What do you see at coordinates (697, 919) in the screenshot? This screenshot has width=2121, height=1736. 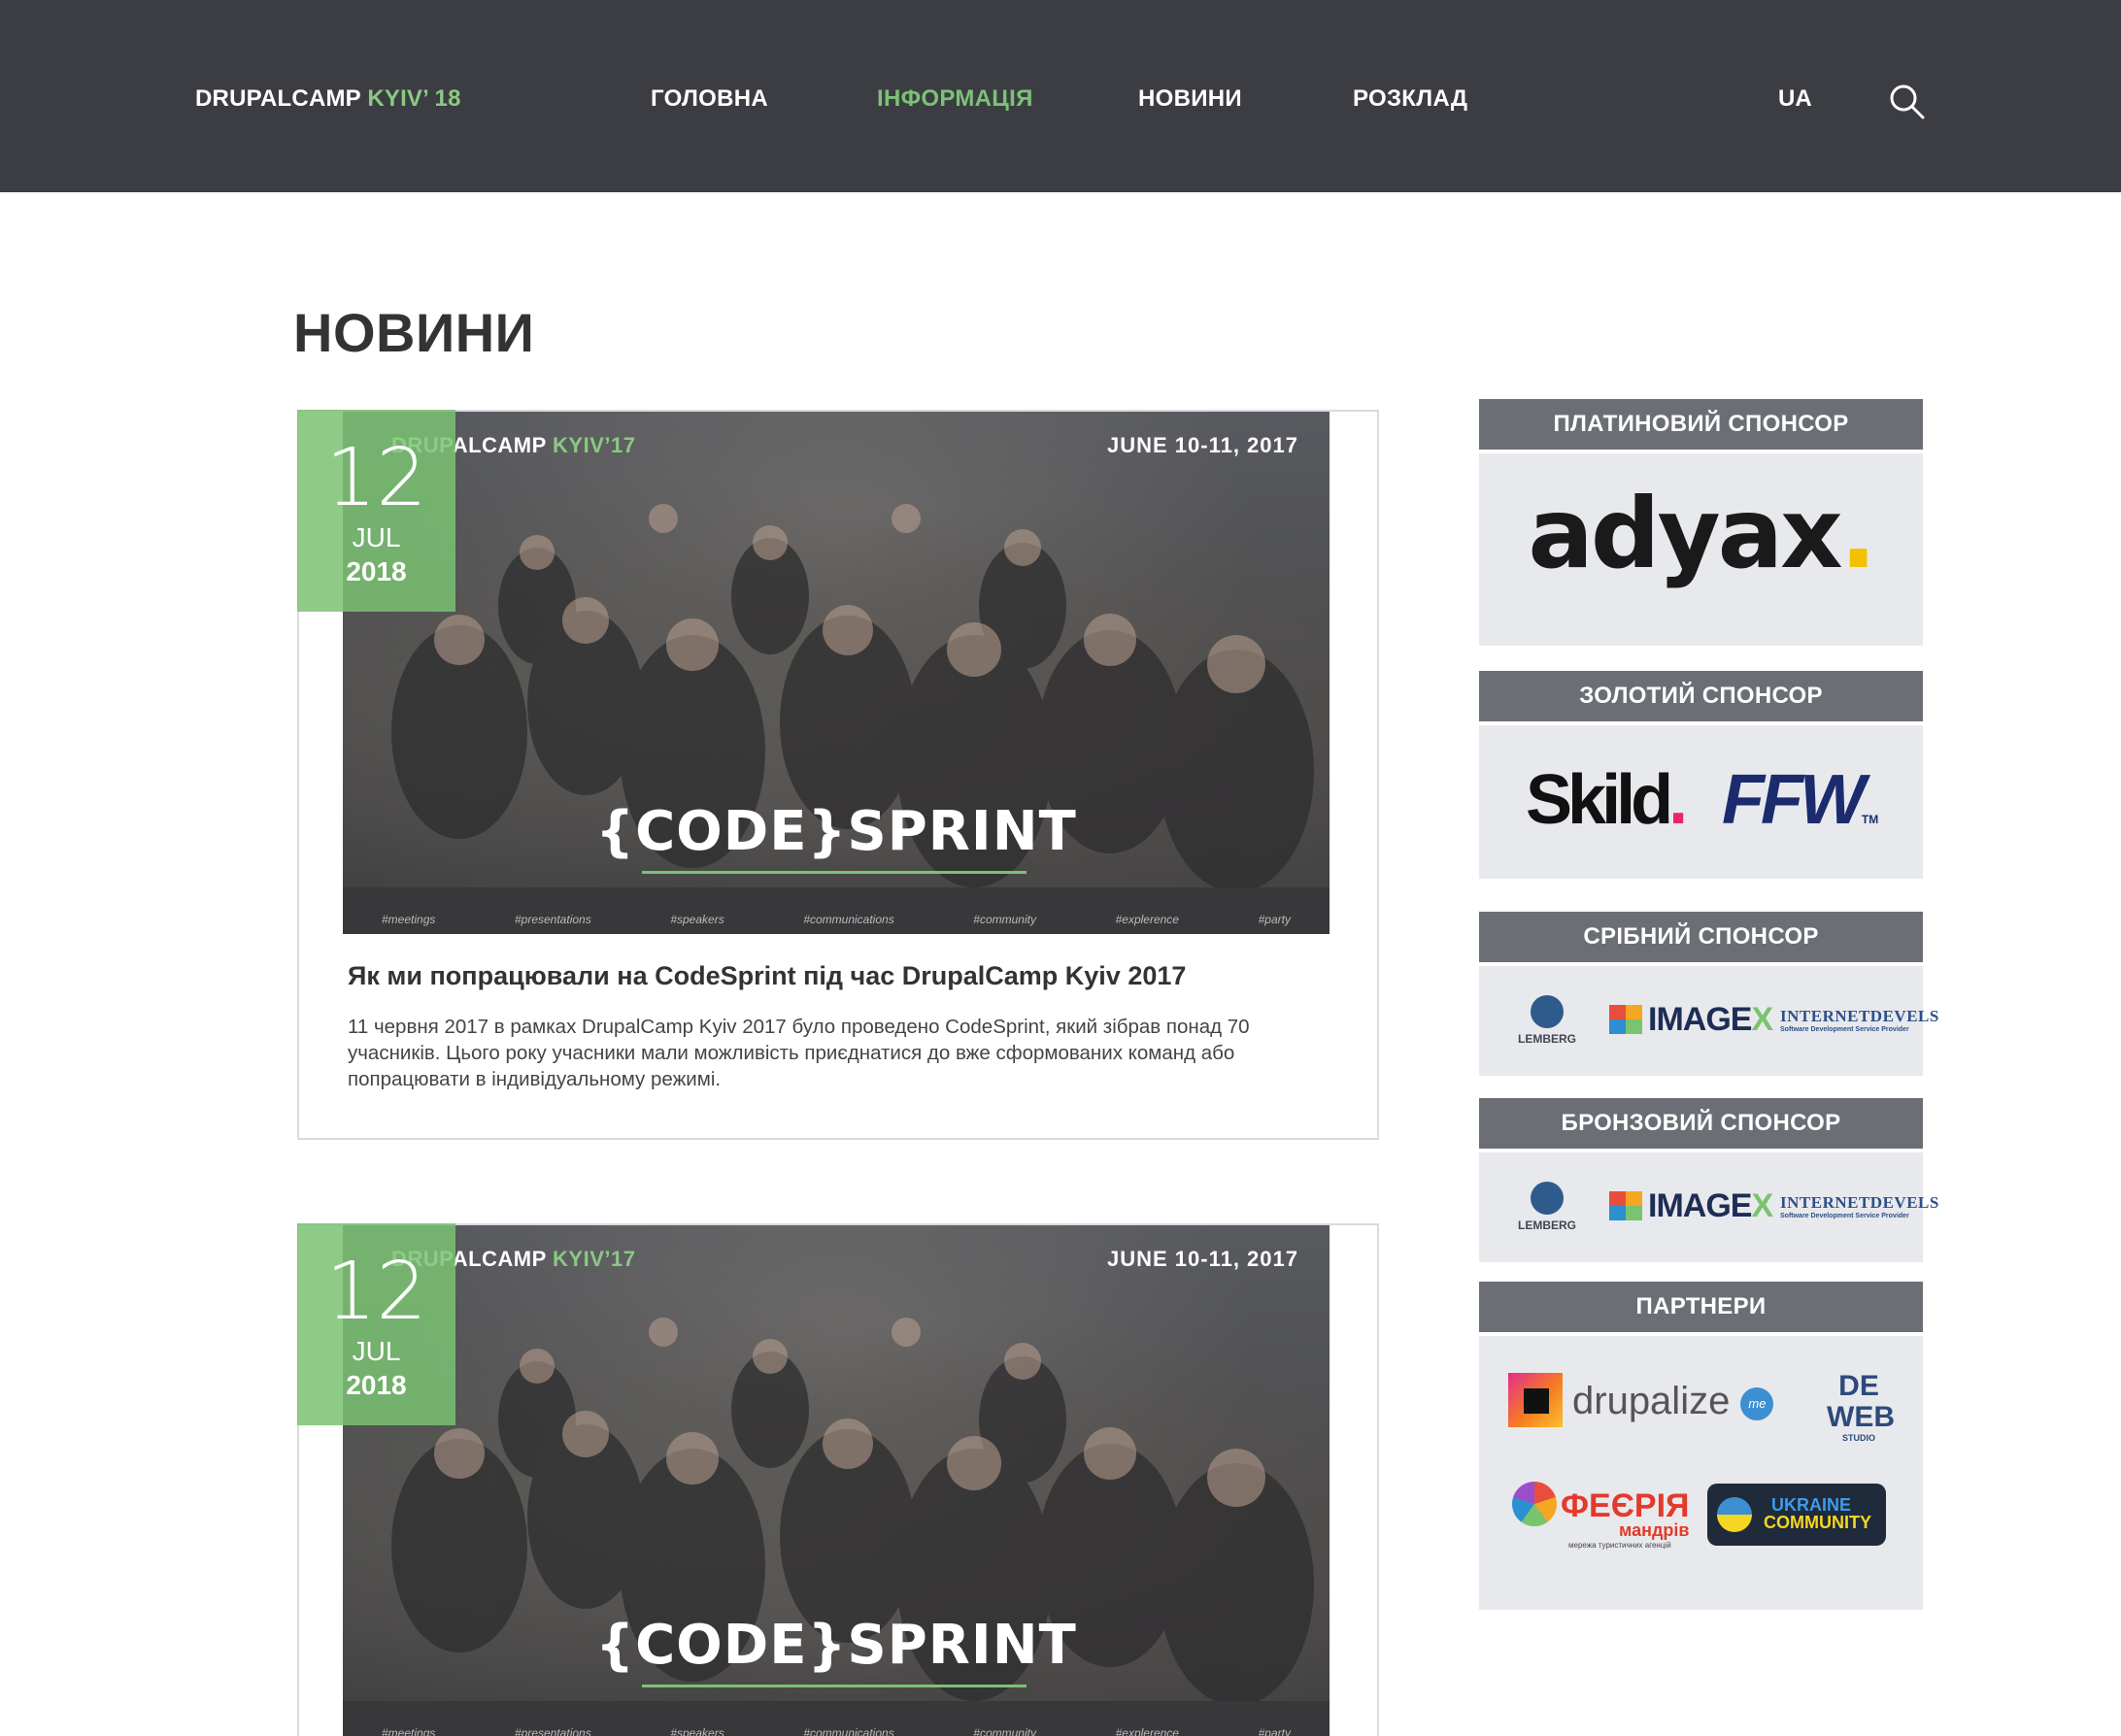 I see `image-tag: #speakers` at bounding box center [697, 919].